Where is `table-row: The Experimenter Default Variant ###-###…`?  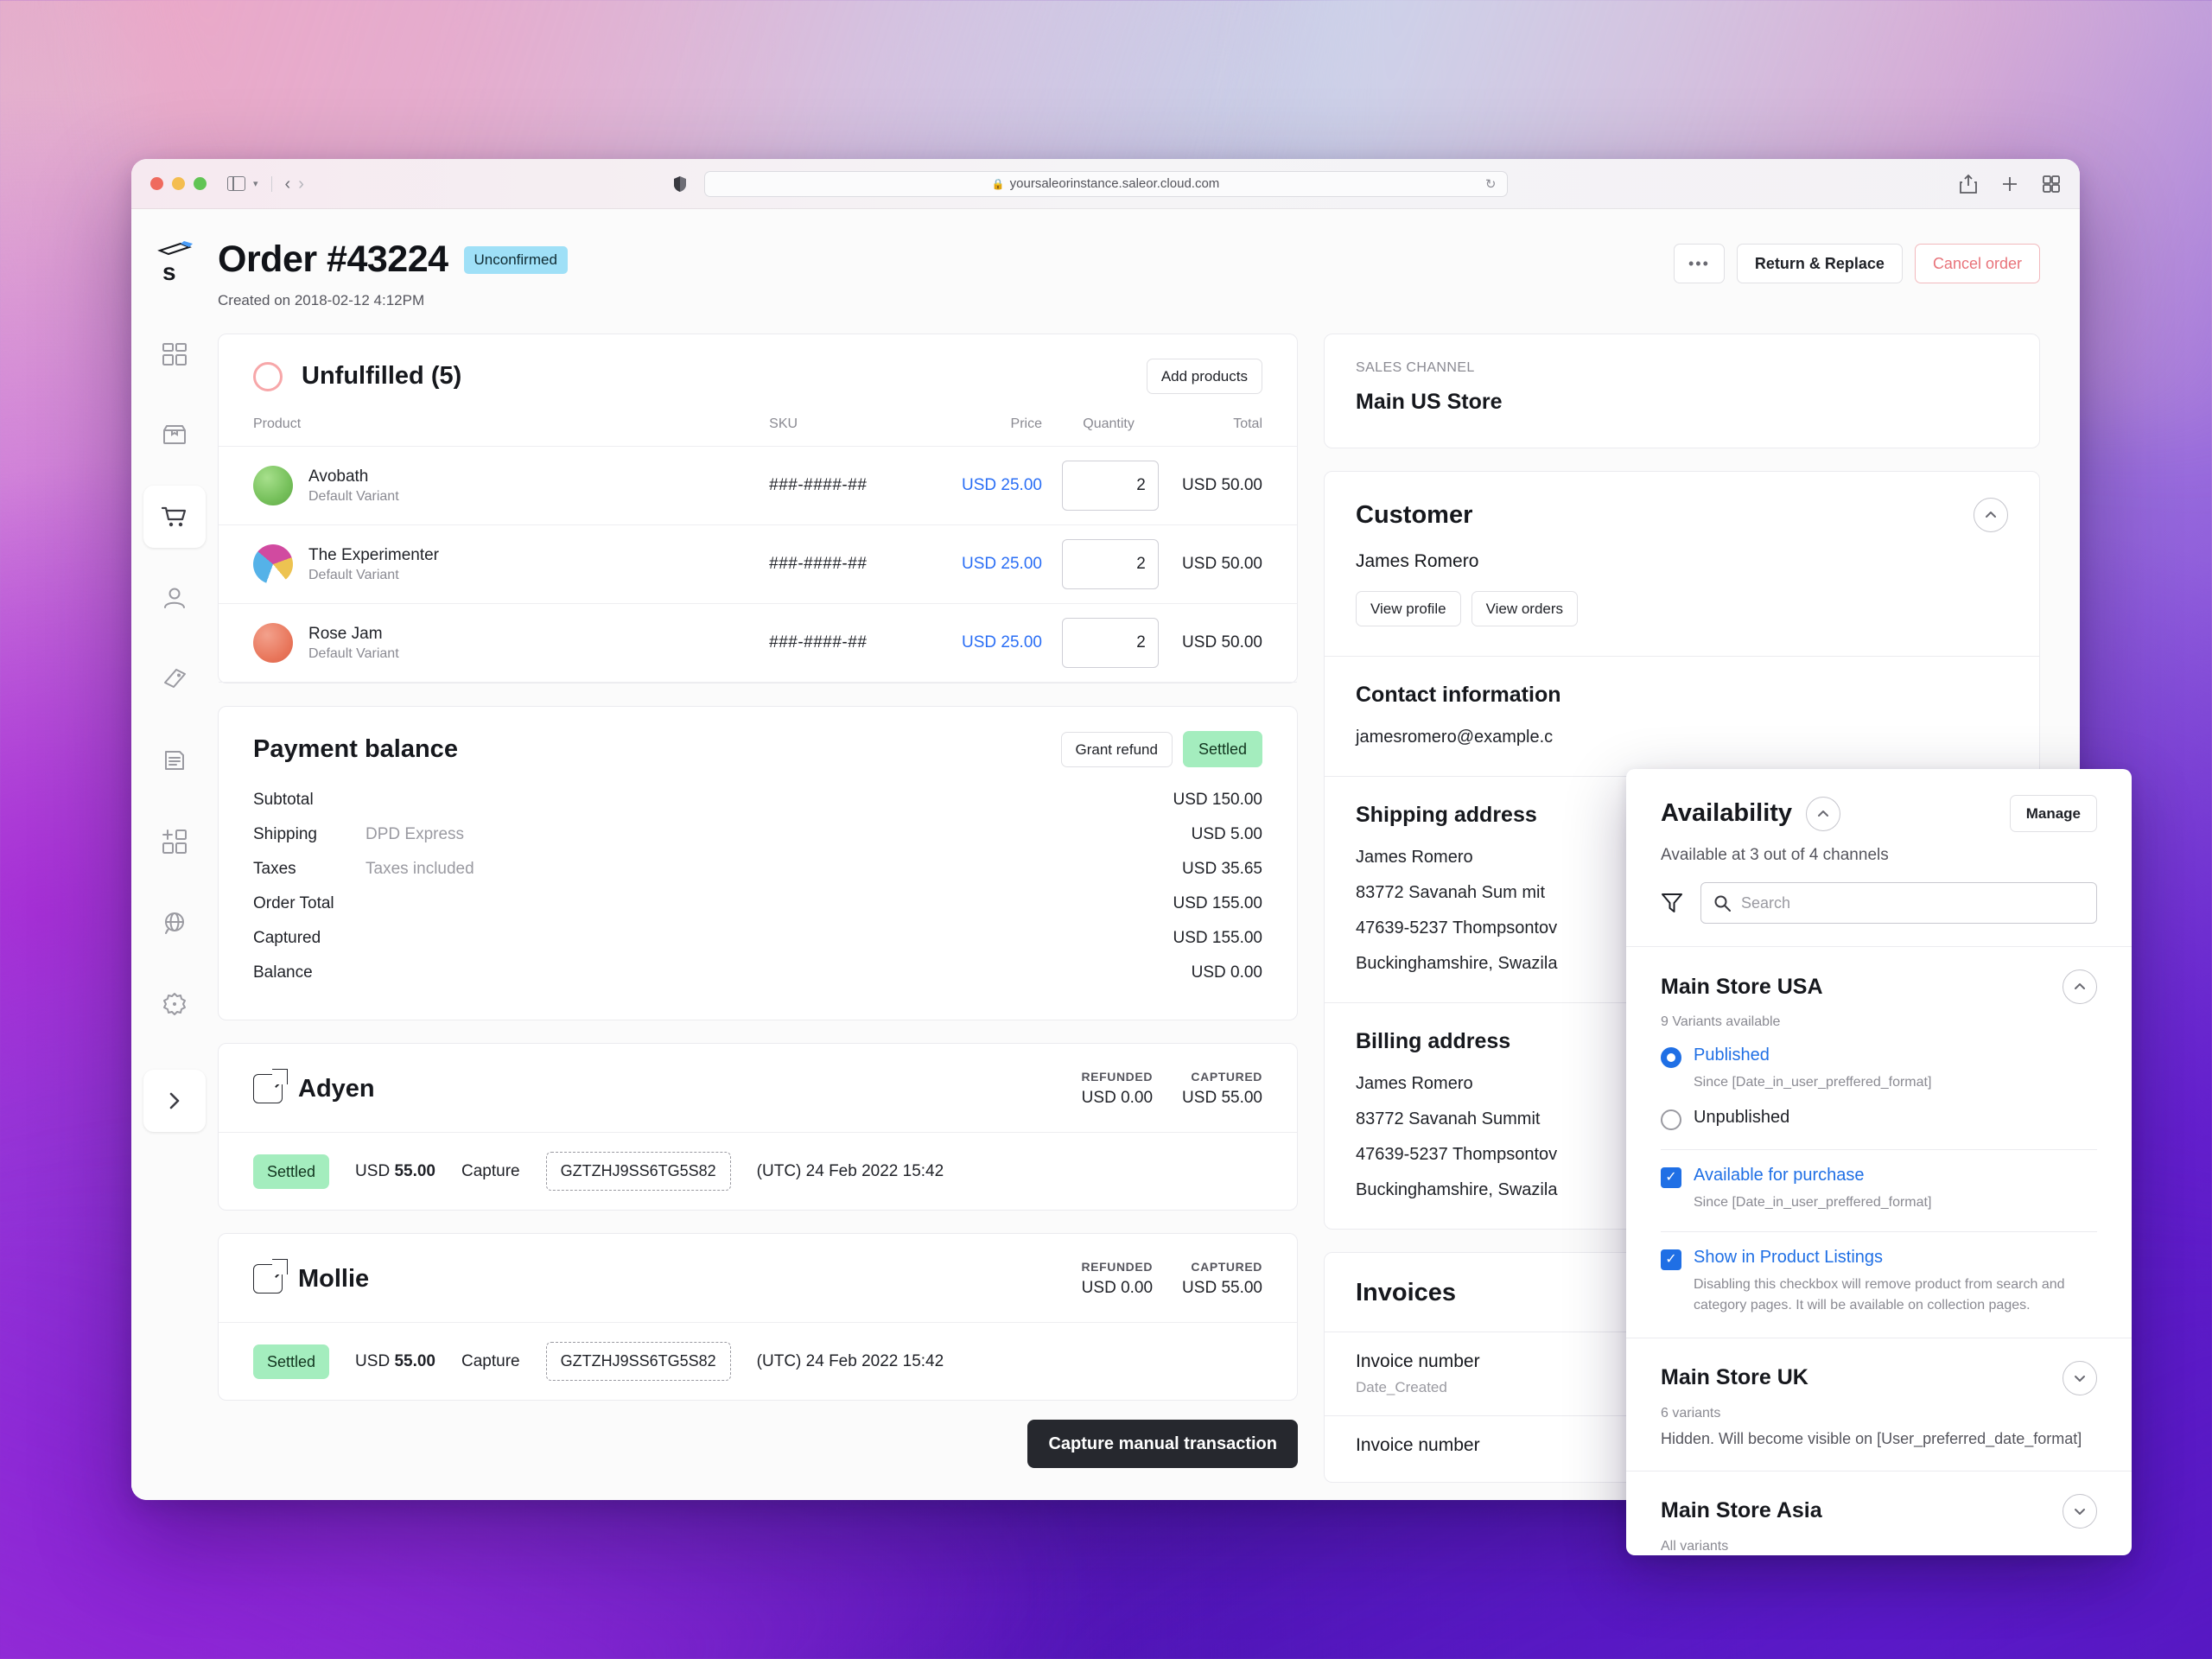 table-row: The Experimenter Default Variant ###-###… is located at coordinates (758, 564).